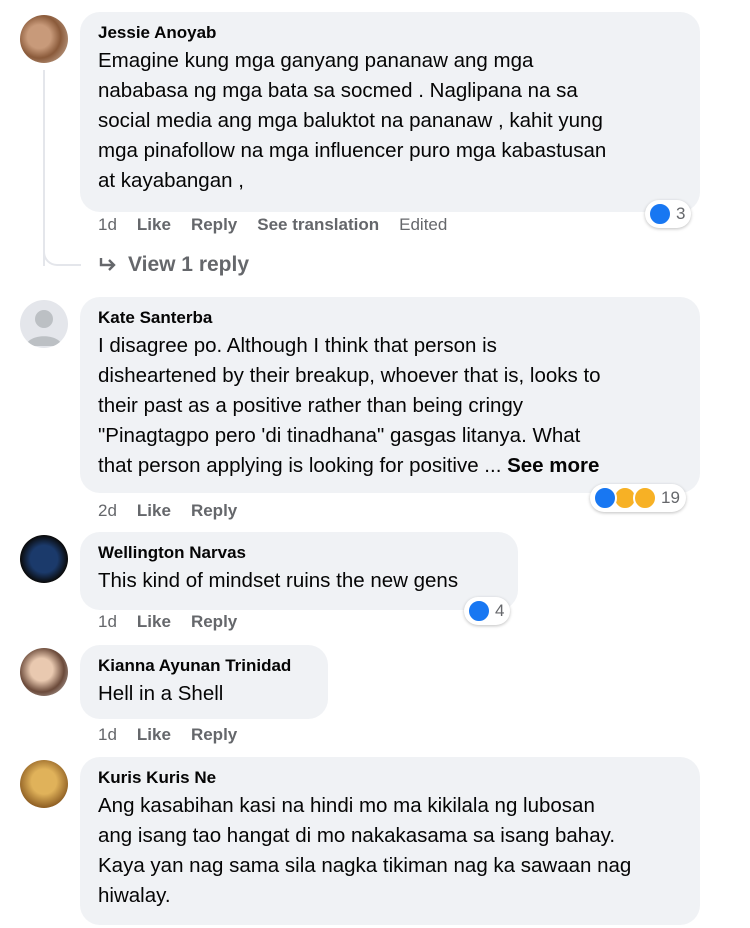 The width and height of the screenshot is (750, 928). I want to click on reaction-count: 19, so click(638, 498).